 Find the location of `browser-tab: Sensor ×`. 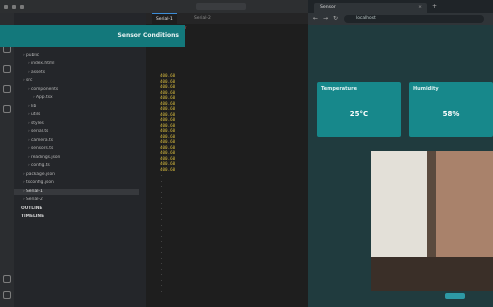

browser-tab: Sensor × is located at coordinates (370, 8).